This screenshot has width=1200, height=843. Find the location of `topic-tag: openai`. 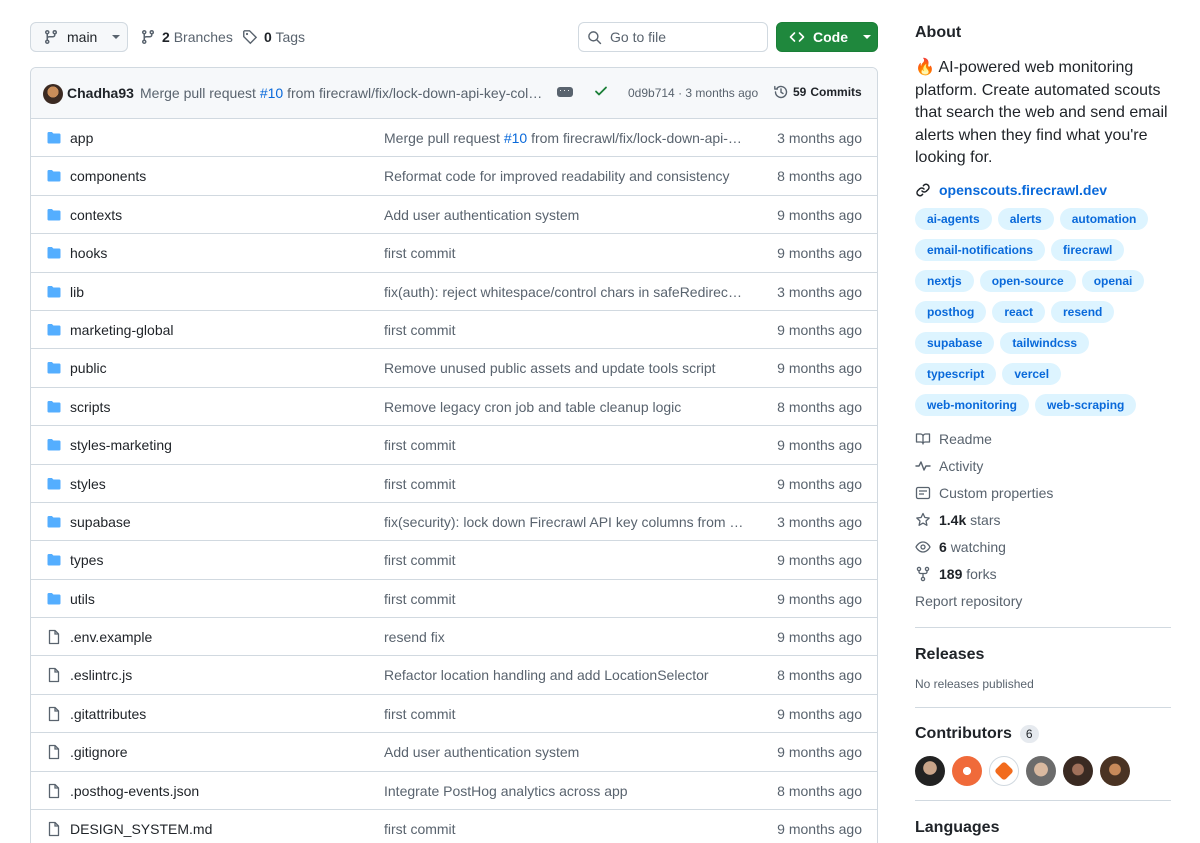

topic-tag: openai is located at coordinates (1113, 280).